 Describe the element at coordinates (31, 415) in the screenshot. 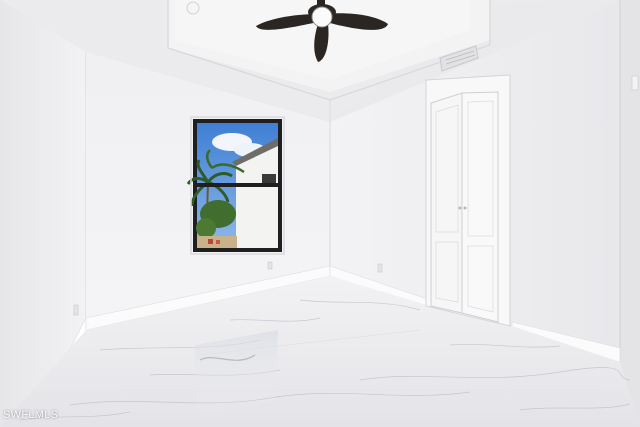

I see `watermark: SWFLMLS` at that location.